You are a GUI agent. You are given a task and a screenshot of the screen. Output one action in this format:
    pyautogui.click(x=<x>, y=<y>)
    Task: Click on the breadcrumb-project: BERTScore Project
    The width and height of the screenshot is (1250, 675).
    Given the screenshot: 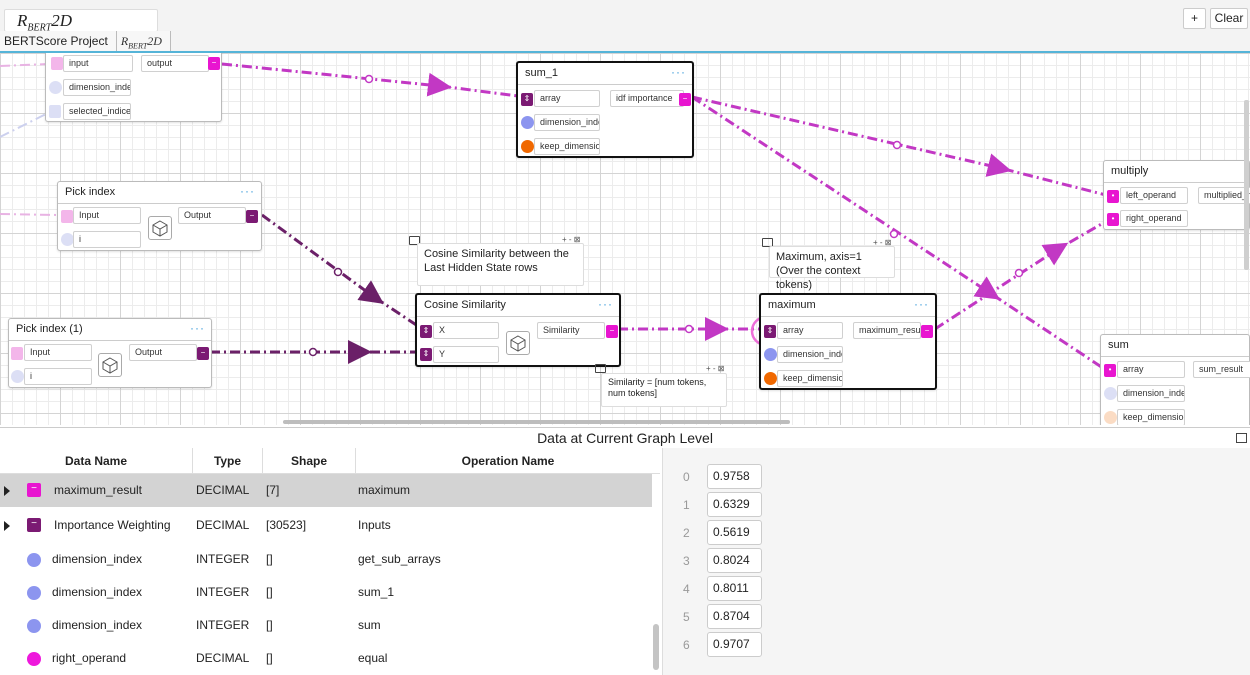 What is the action you would take?
    pyautogui.click(x=58, y=41)
    